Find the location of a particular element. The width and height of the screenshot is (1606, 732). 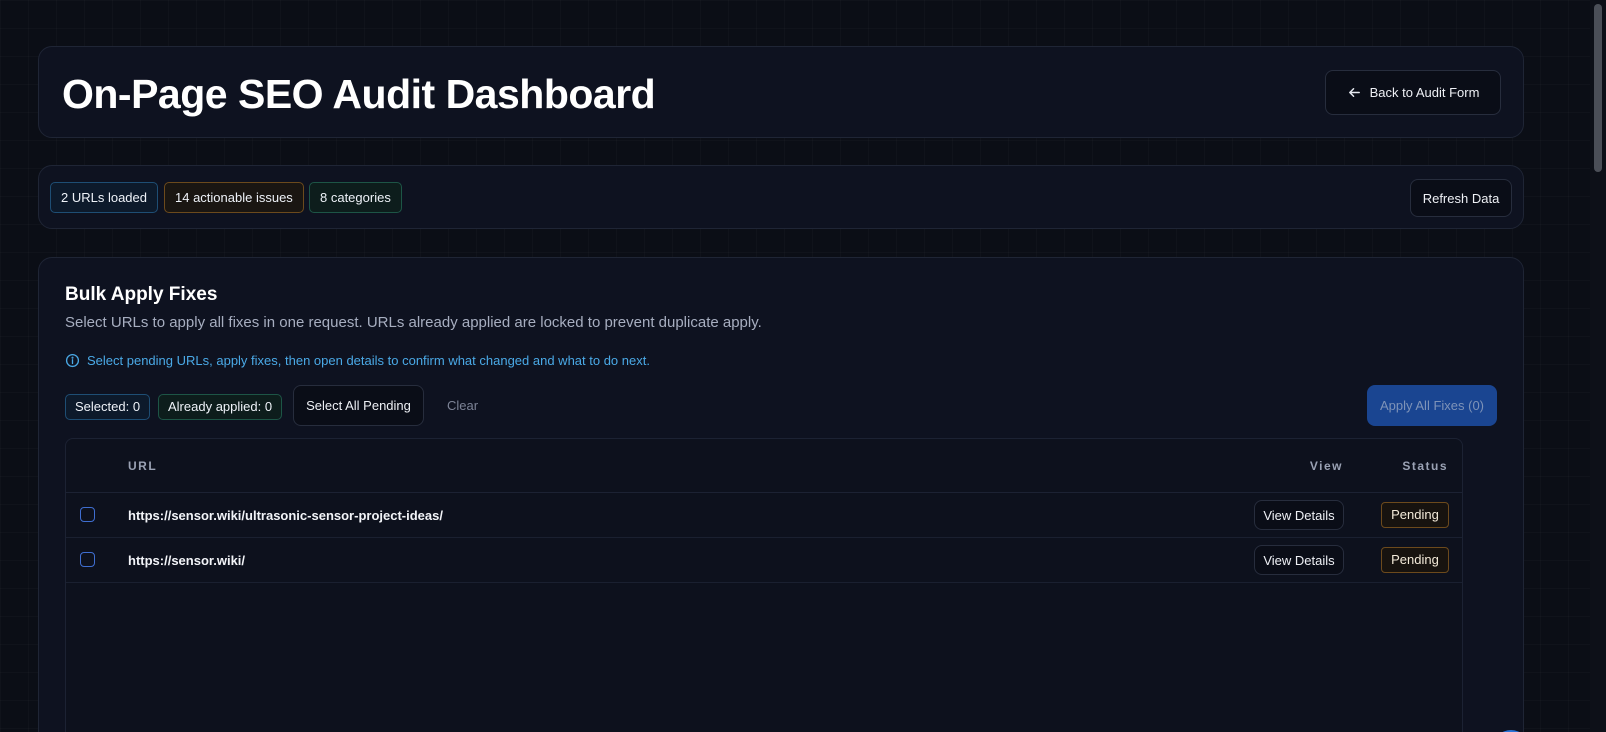

column-header-url: URL is located at coordinates (143, 466).